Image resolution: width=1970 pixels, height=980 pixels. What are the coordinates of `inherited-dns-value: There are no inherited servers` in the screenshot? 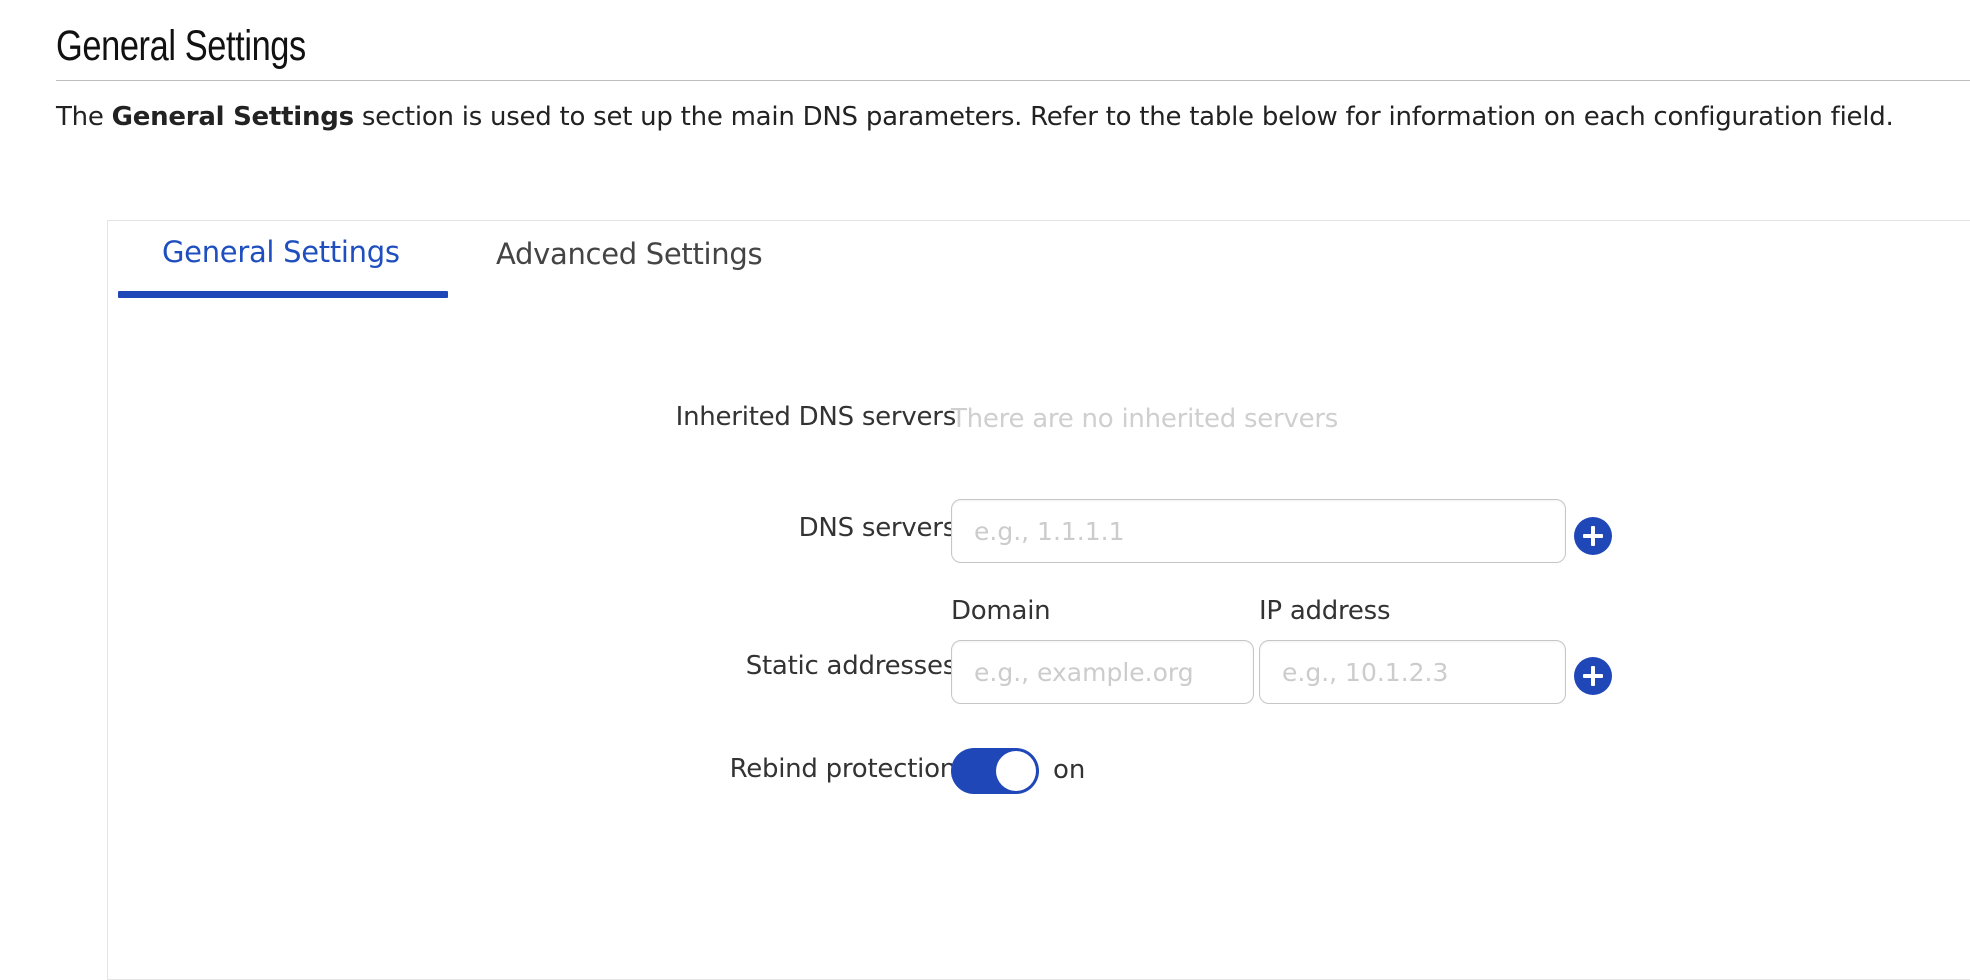 It's located at (1145, 419).